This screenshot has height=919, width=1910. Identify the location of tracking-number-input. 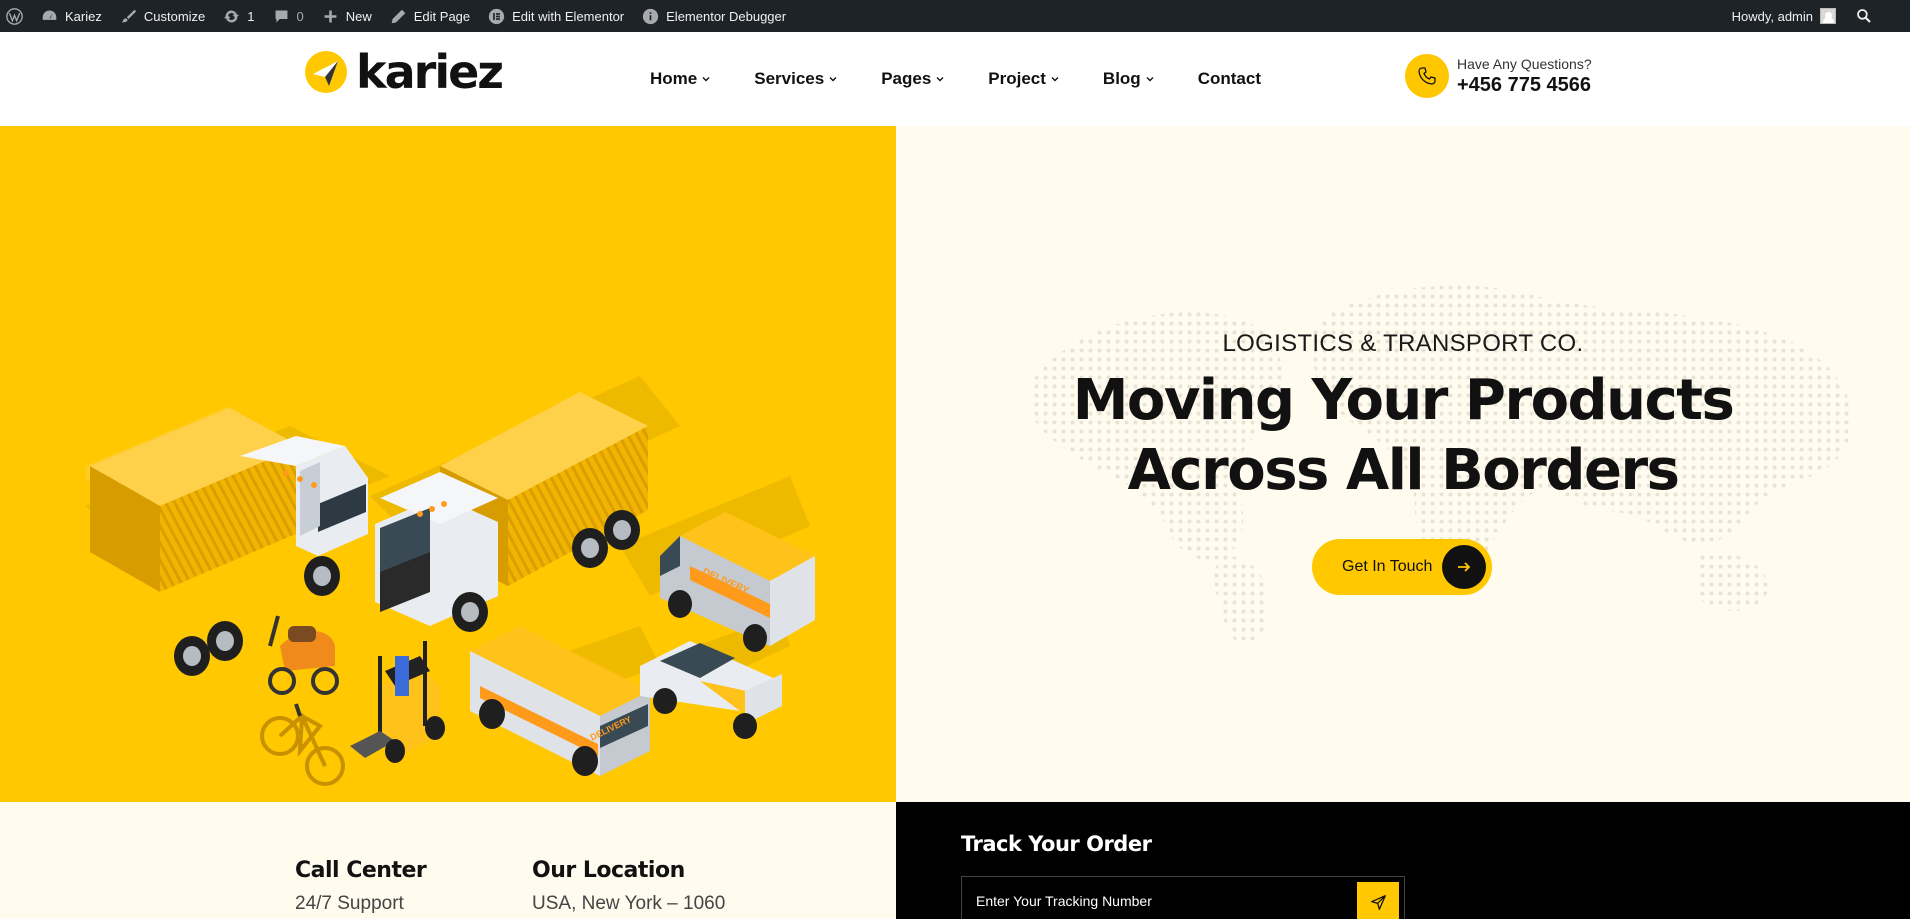
(1183, 897).